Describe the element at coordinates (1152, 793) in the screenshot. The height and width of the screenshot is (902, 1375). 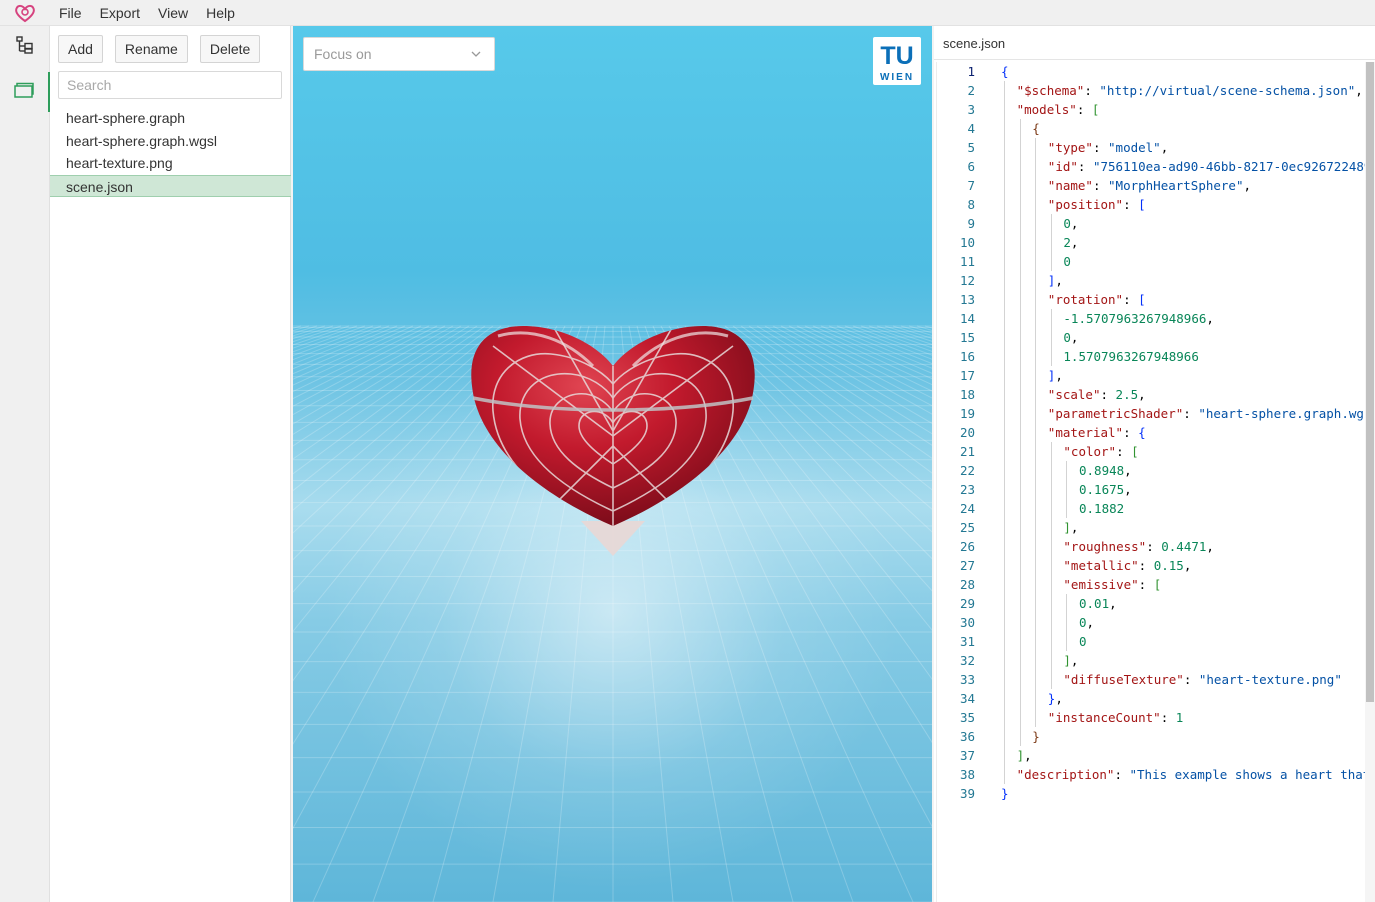
I see `code-line: 39}` at that location.